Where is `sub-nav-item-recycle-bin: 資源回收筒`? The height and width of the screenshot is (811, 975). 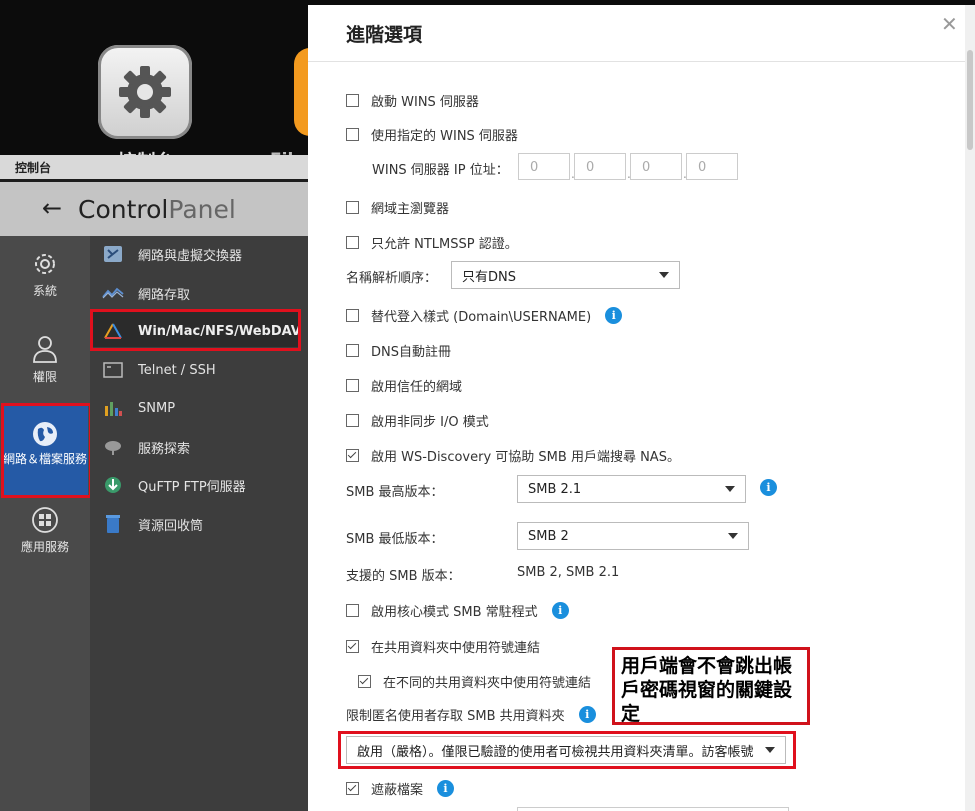
sub-nav-item-recycle-bin: 資源回收筒 is located at coordinates (152, 524).